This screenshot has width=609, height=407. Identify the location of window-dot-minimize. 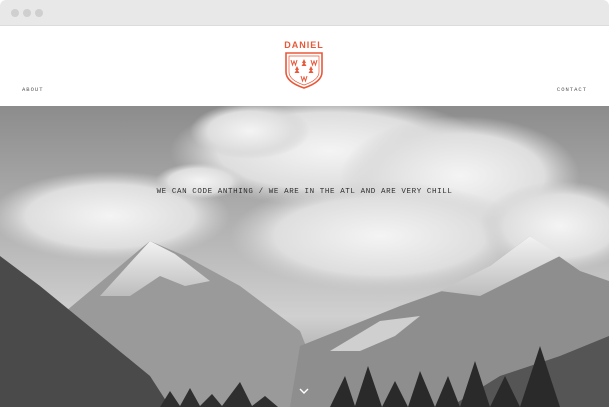
(27, 13).